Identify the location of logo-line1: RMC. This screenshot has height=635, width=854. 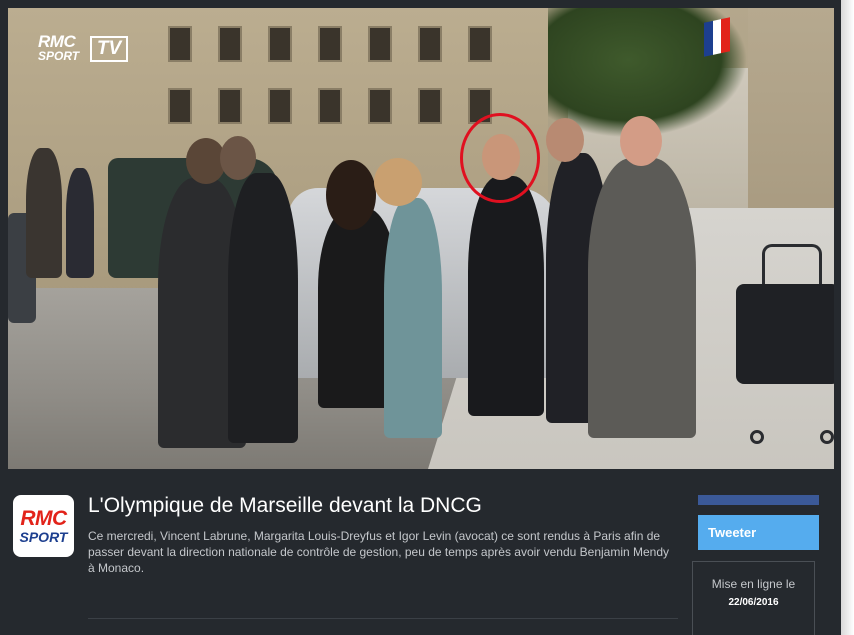
(57, 41).